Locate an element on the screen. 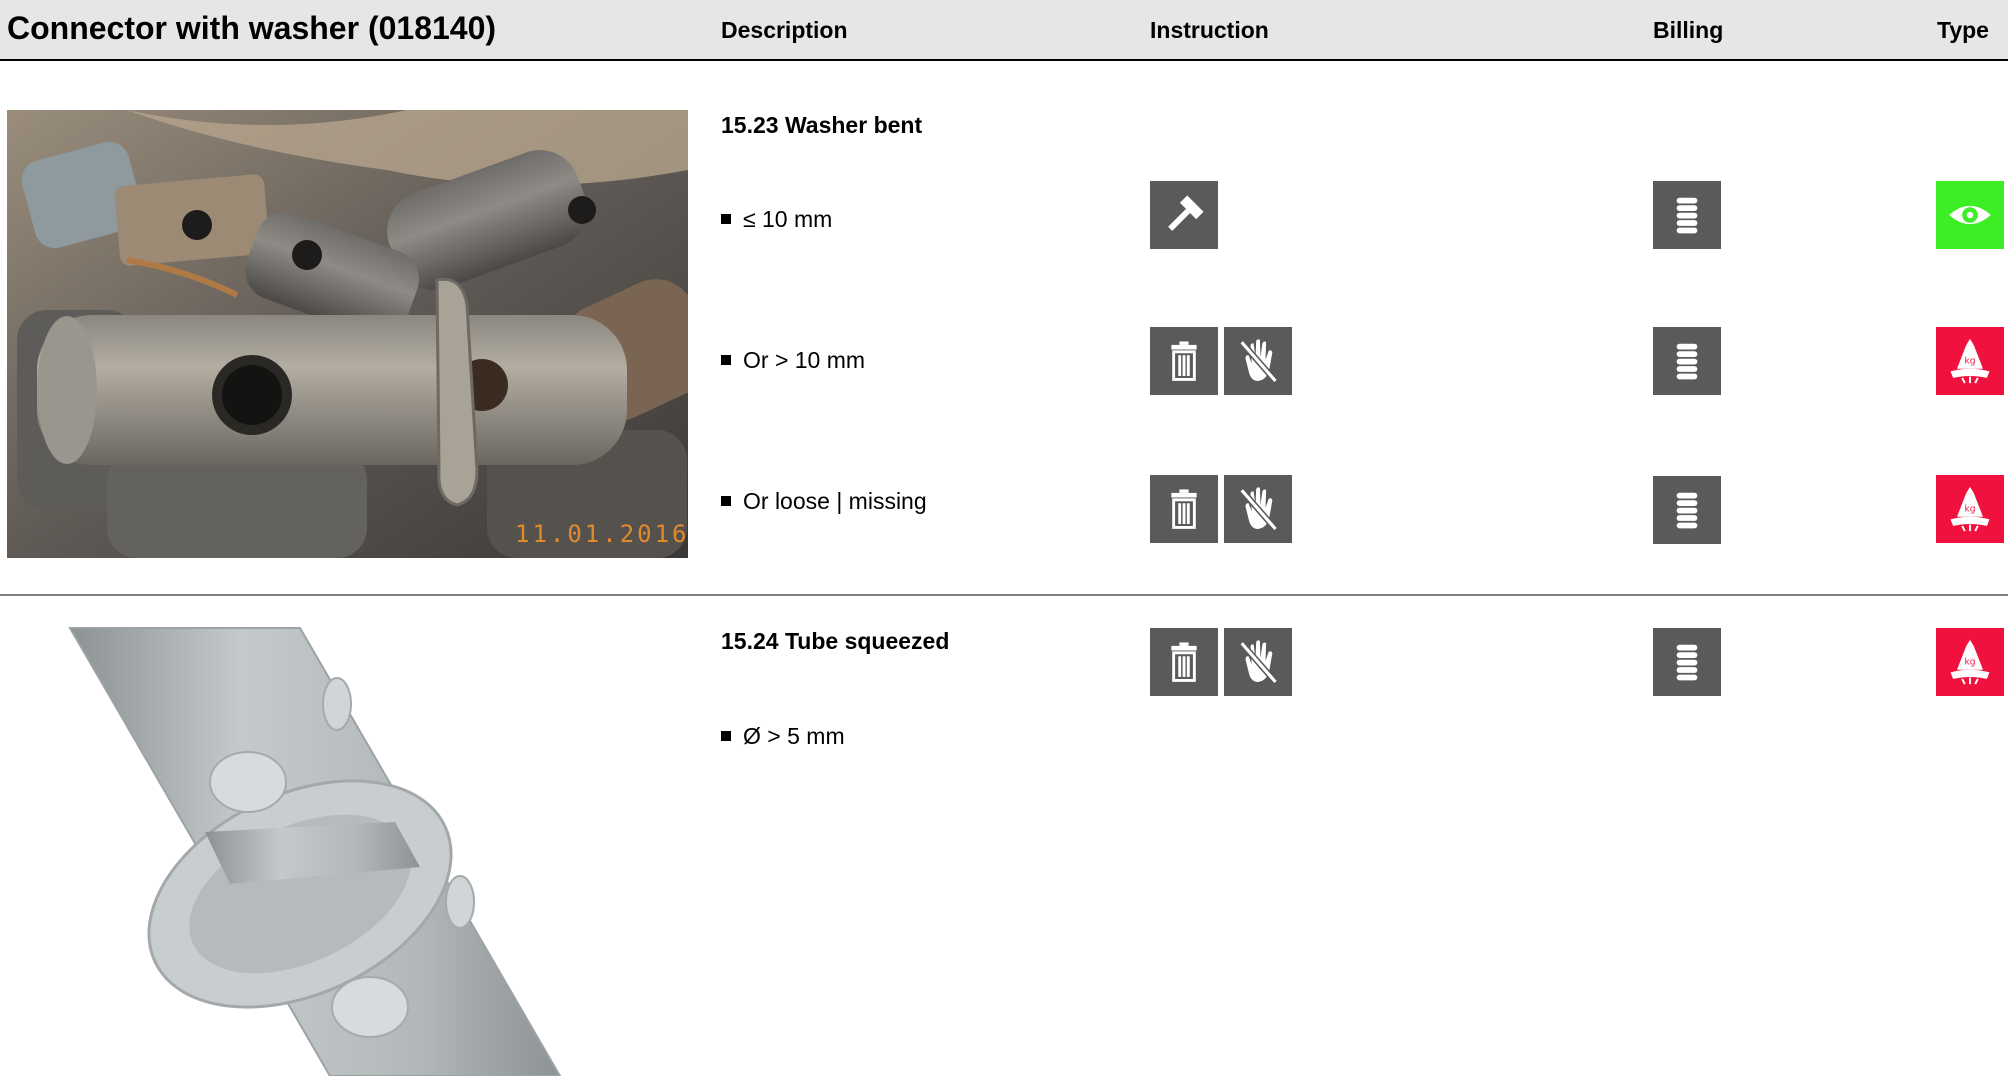  section-divider is located at coordinates (1004, 595).